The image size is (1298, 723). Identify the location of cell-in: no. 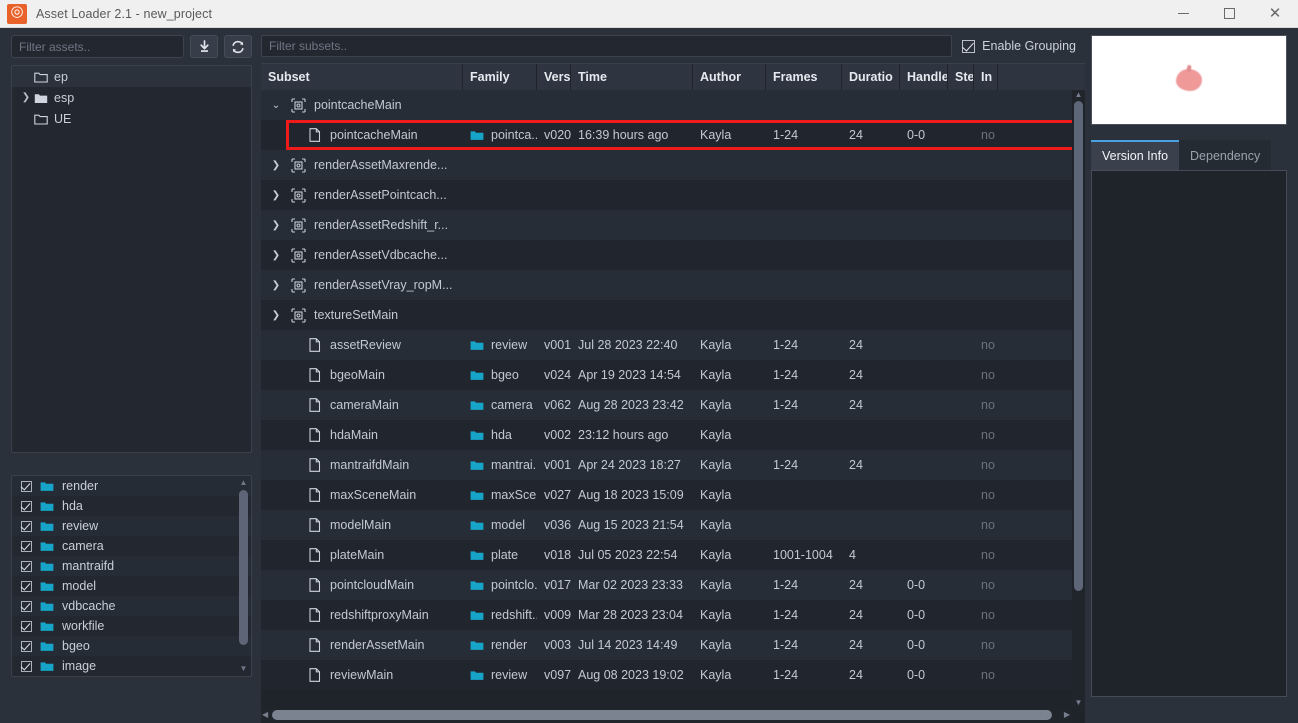
(988, 645).